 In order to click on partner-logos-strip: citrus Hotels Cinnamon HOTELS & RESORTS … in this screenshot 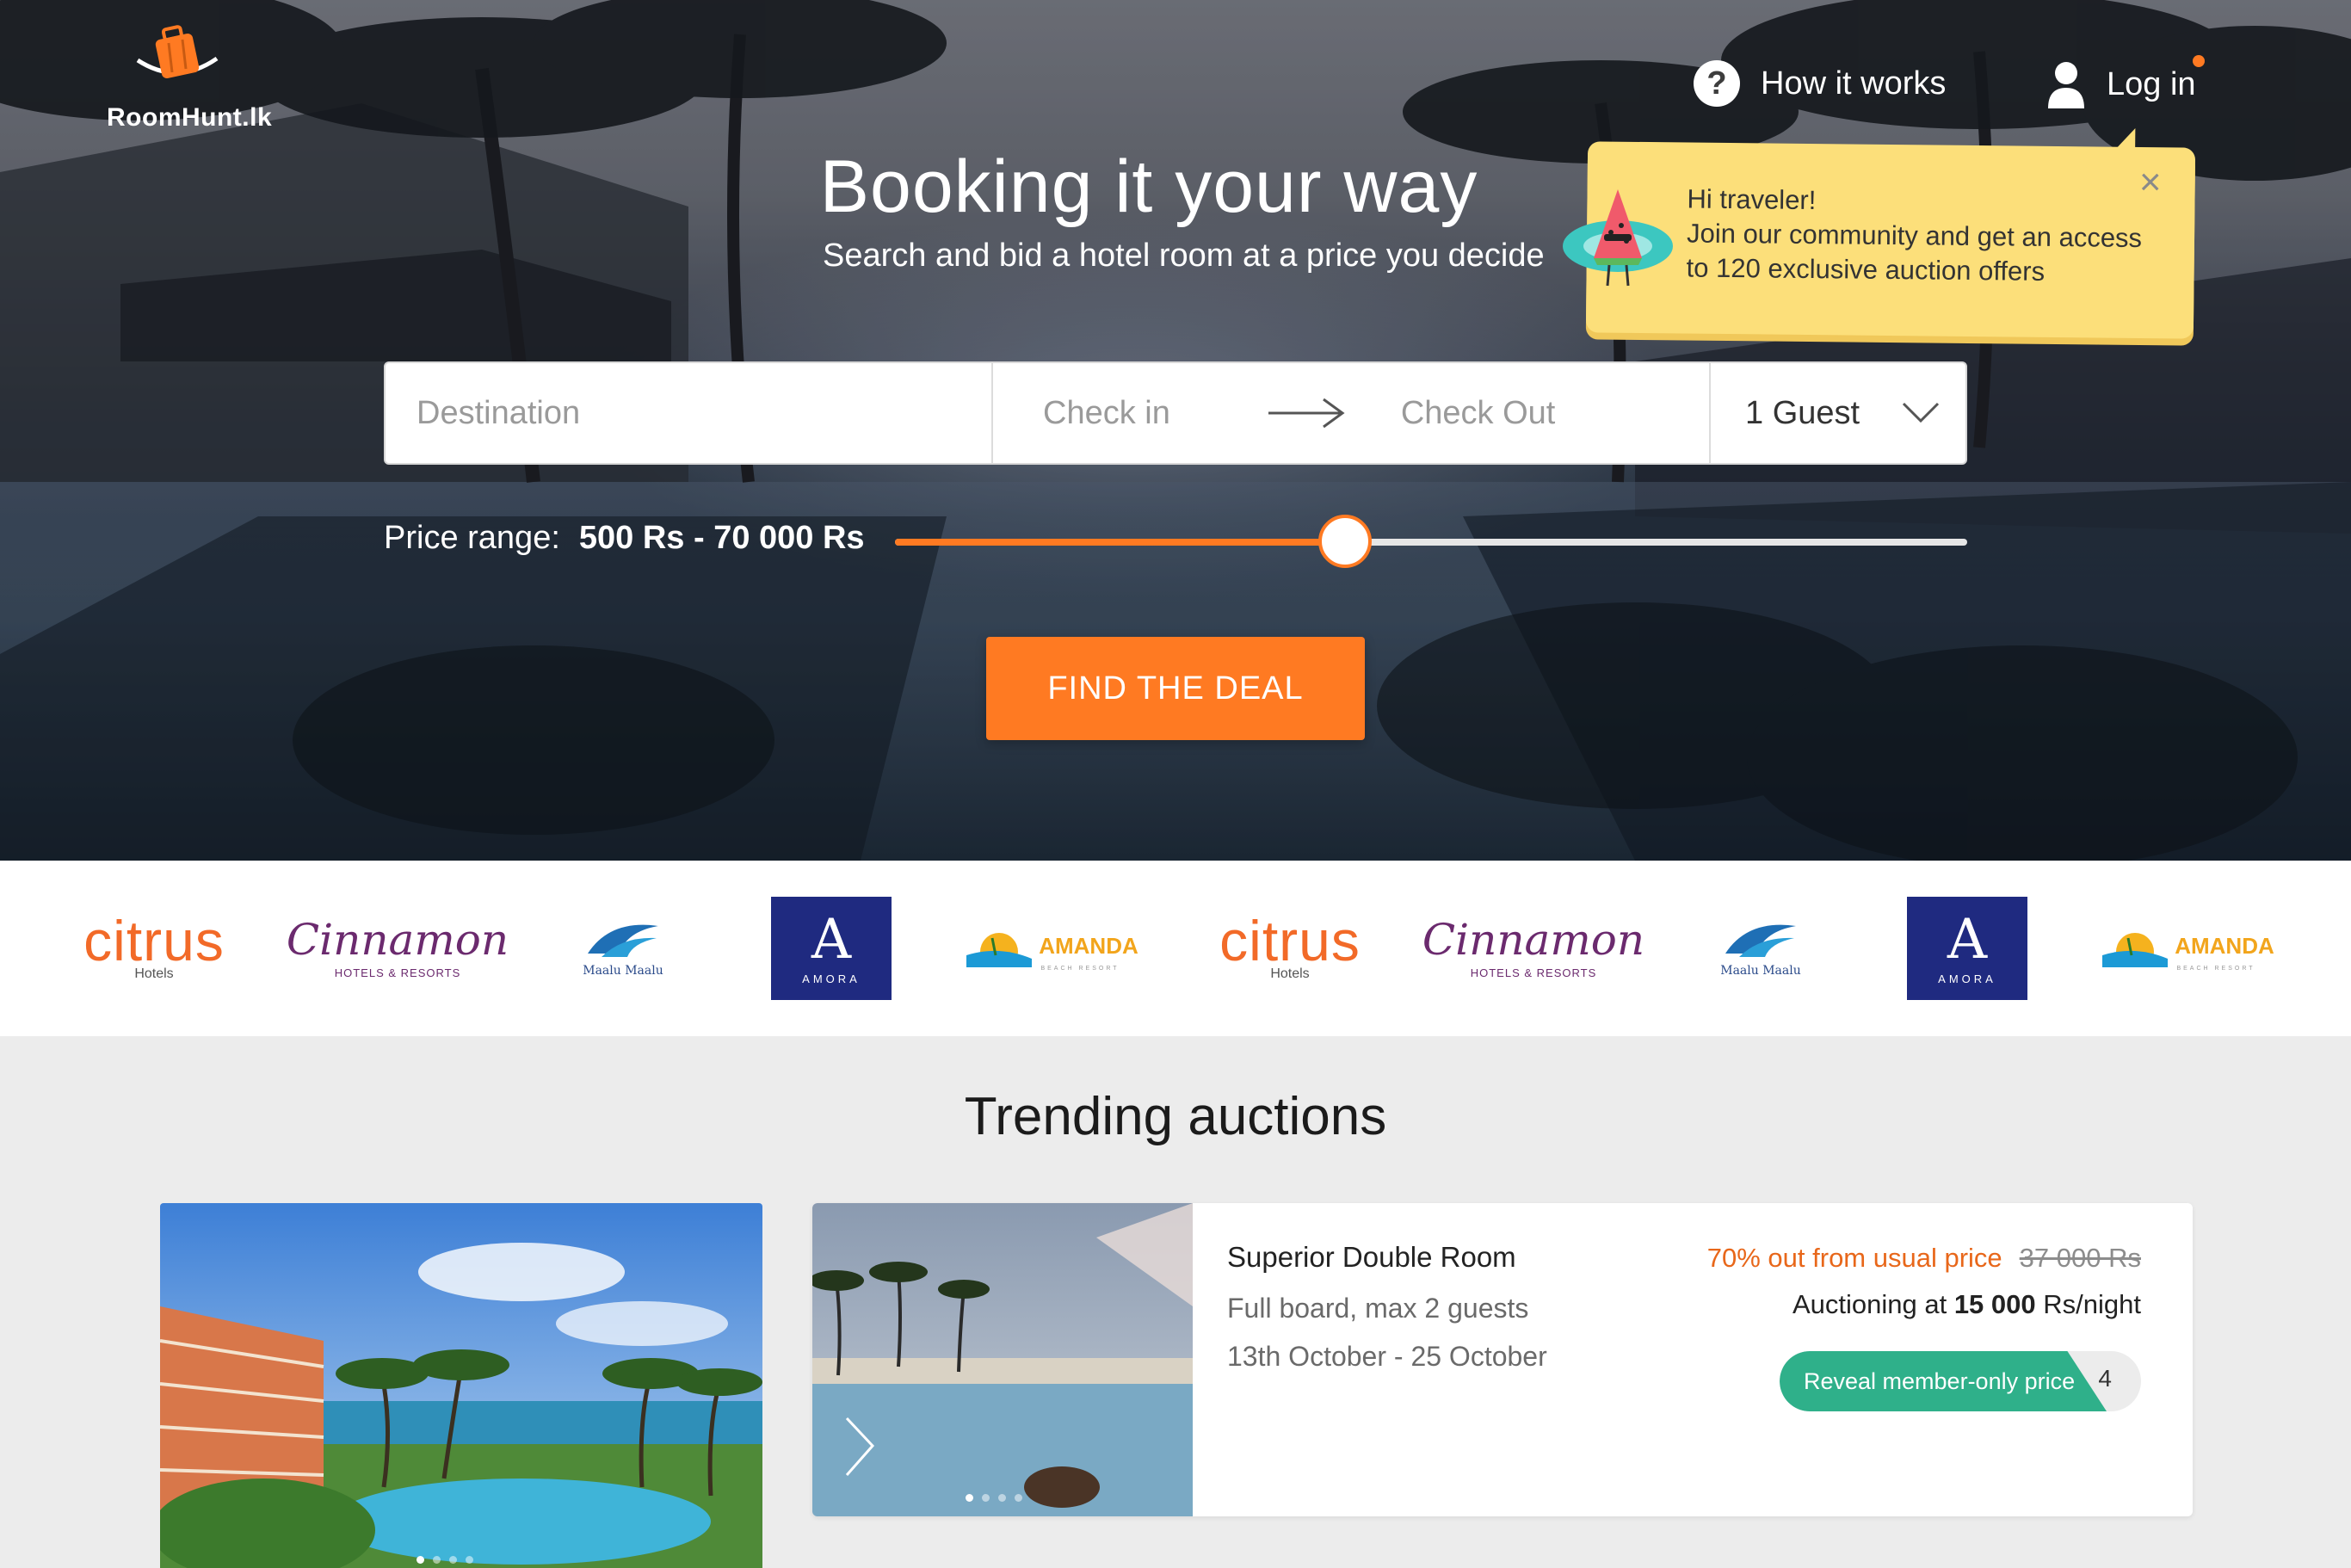, I will do `click(1175, 949)`.